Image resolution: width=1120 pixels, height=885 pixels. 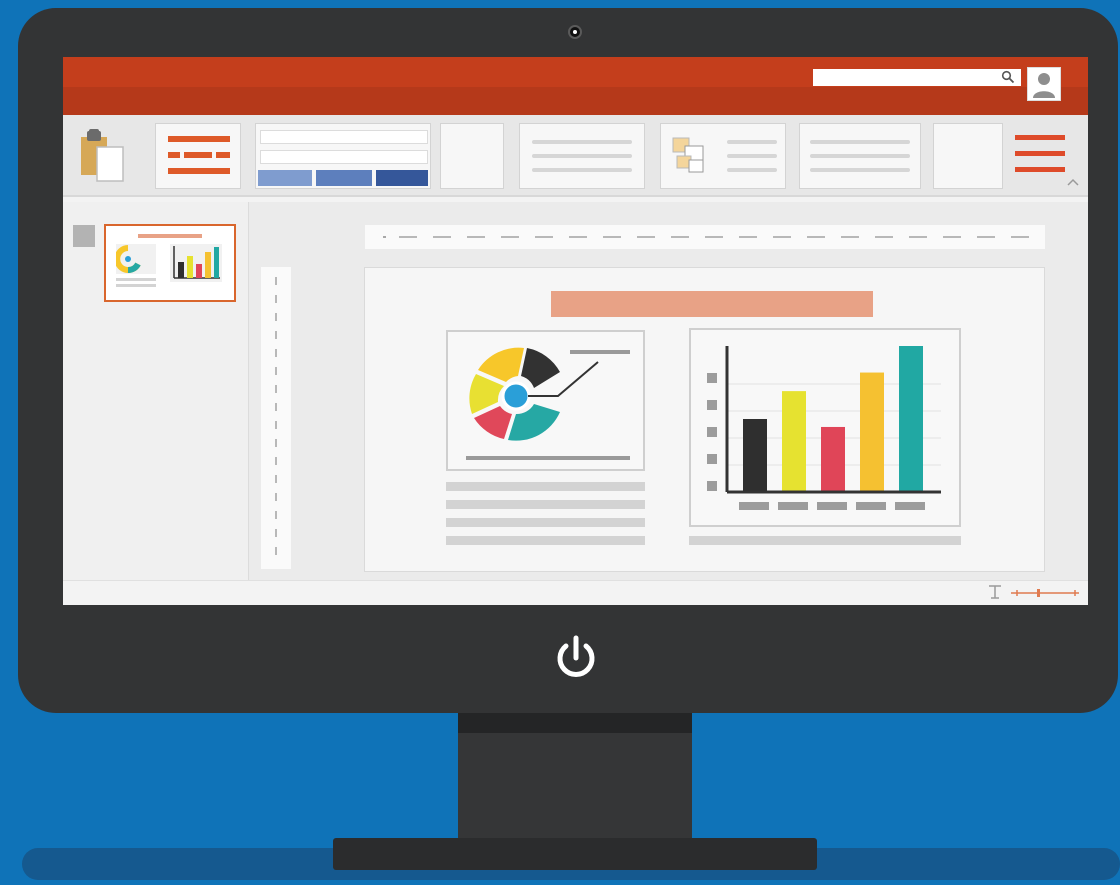 What do you see at coordinates (860, 142) in the screenshot?
I see `drawing-icon` at bounding box center [860, 142].